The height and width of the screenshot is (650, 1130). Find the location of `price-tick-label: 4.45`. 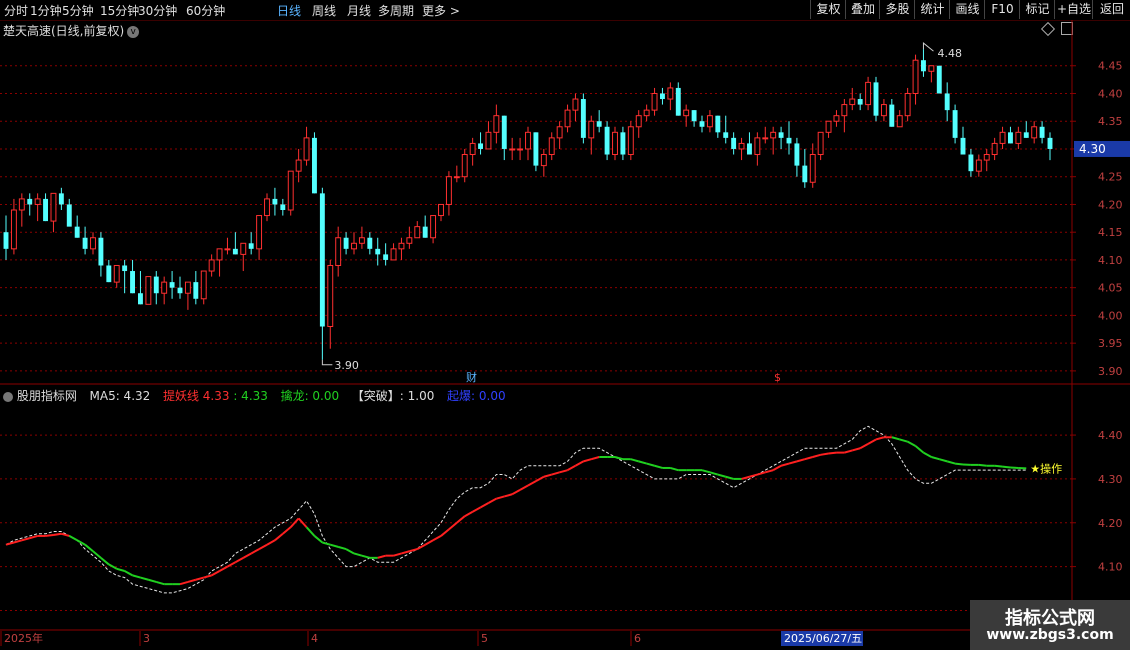

price-tick-label: 4.45 is located at coordinates (1110, 66).